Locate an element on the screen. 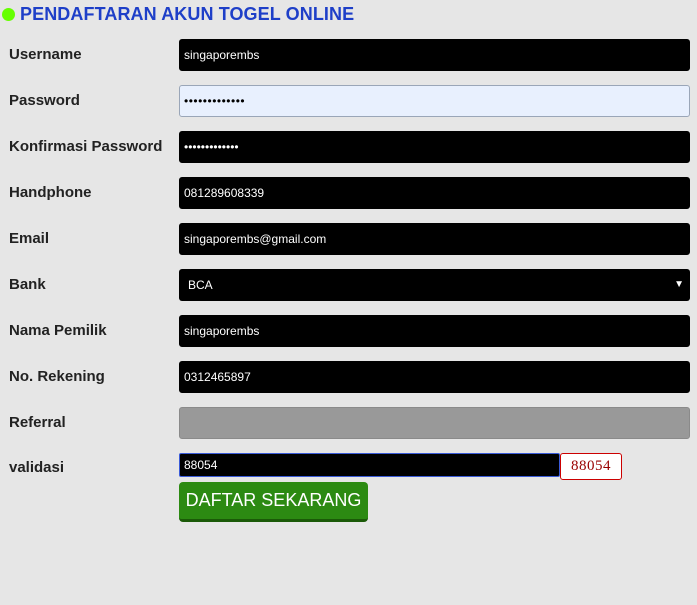 The width and height of the screenshot is (697, 605). confirm-password-input is located at coordinates (434, 147).